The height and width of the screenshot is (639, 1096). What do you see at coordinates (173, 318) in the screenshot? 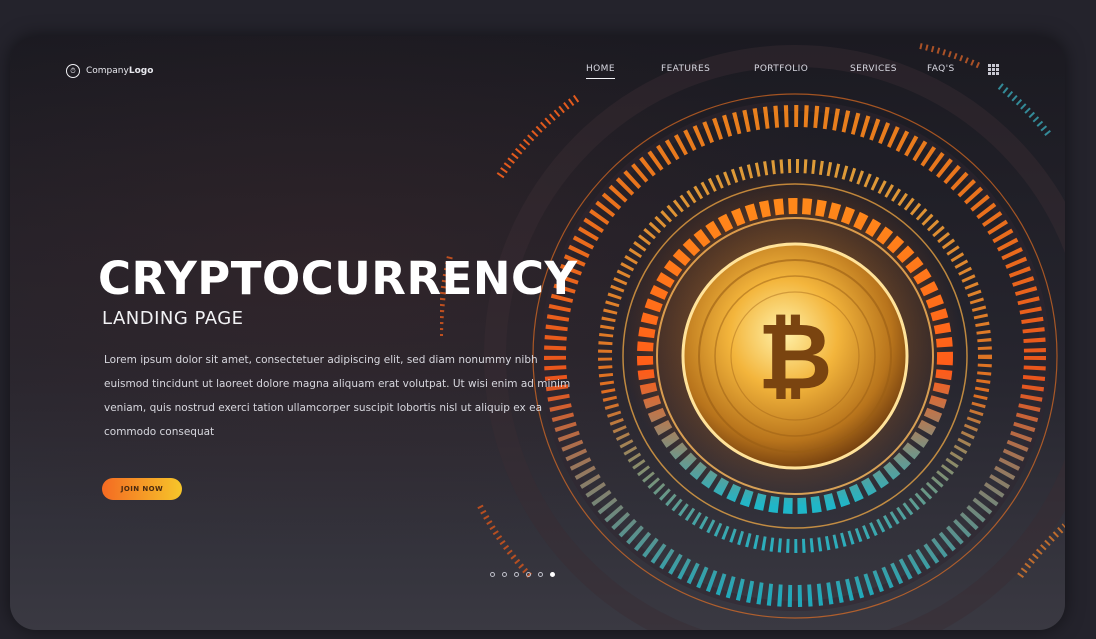
I see `hero-subtitle: LANDING PAGE` at bounding box center [173, 318].